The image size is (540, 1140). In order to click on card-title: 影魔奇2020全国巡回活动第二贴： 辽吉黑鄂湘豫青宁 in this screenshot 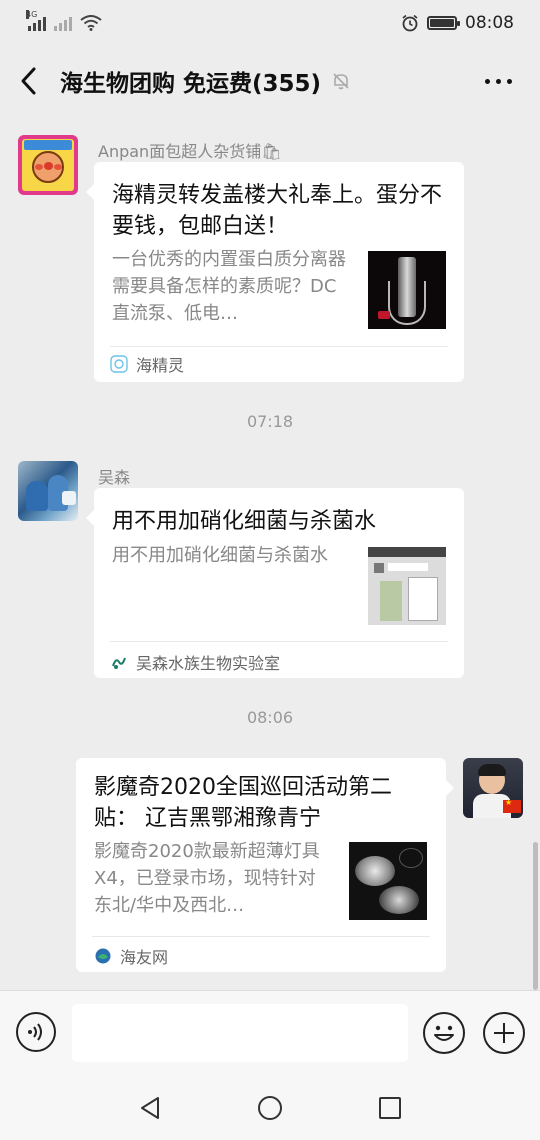, I will do `click(243, 803)`.